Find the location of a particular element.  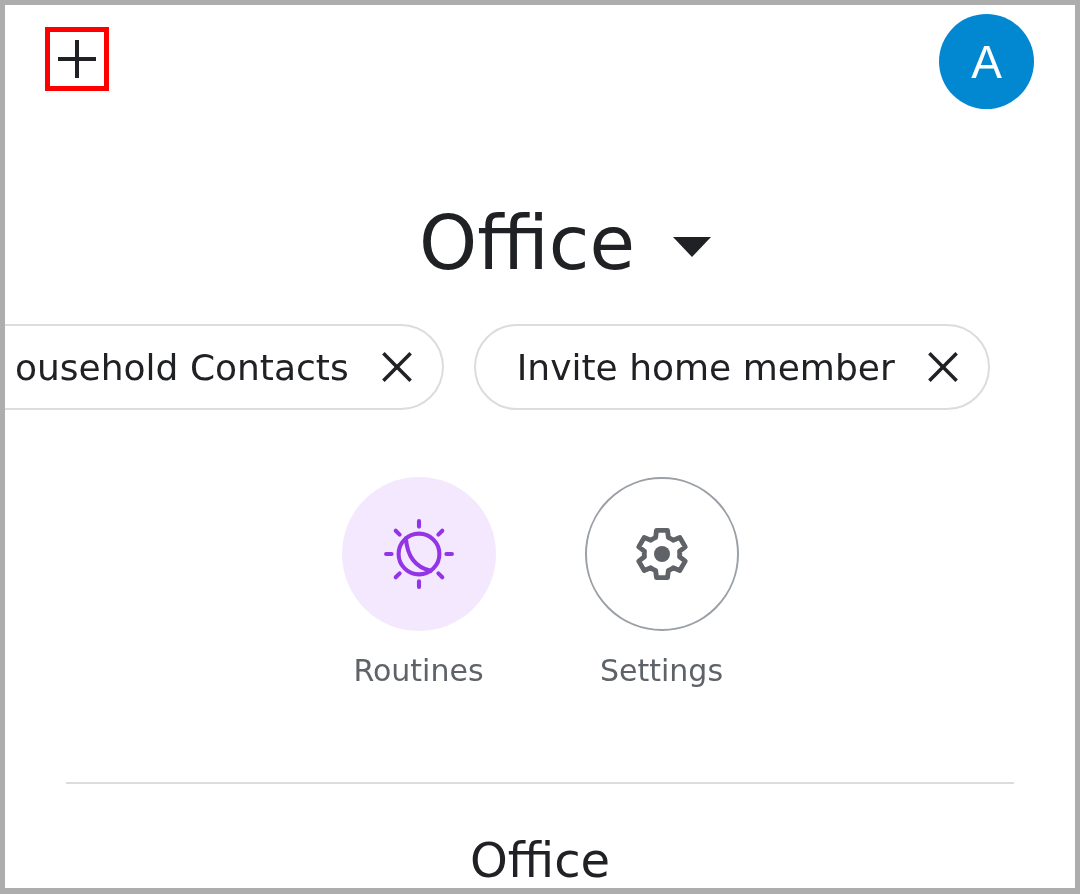

sun-moon-icon is located at coordinates (418, 554).